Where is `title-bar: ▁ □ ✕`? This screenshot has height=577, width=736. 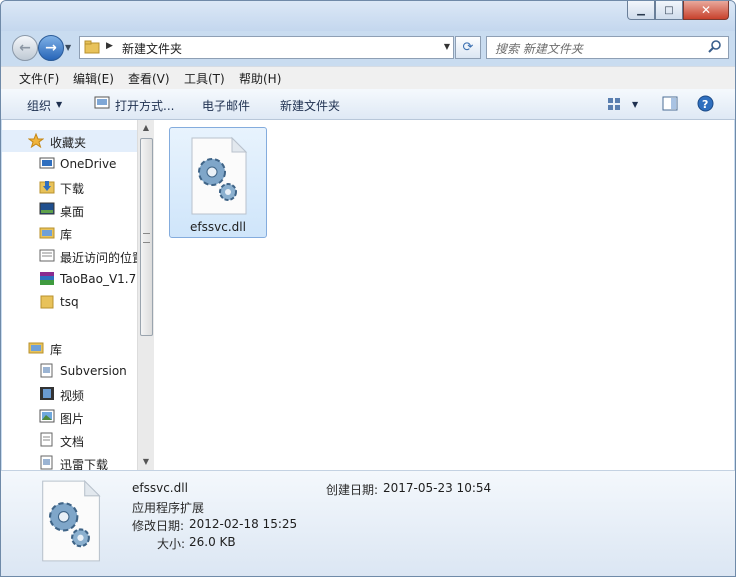
title-bar: ▁ □ ✕ is located at coordinates (368, 16).